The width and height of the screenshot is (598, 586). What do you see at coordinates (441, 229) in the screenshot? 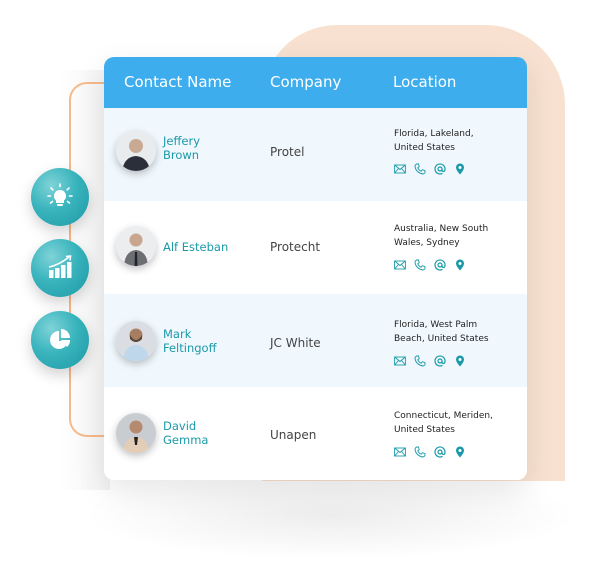
I see `location-line1: Australia, New South` at bounding box center [441, 229].